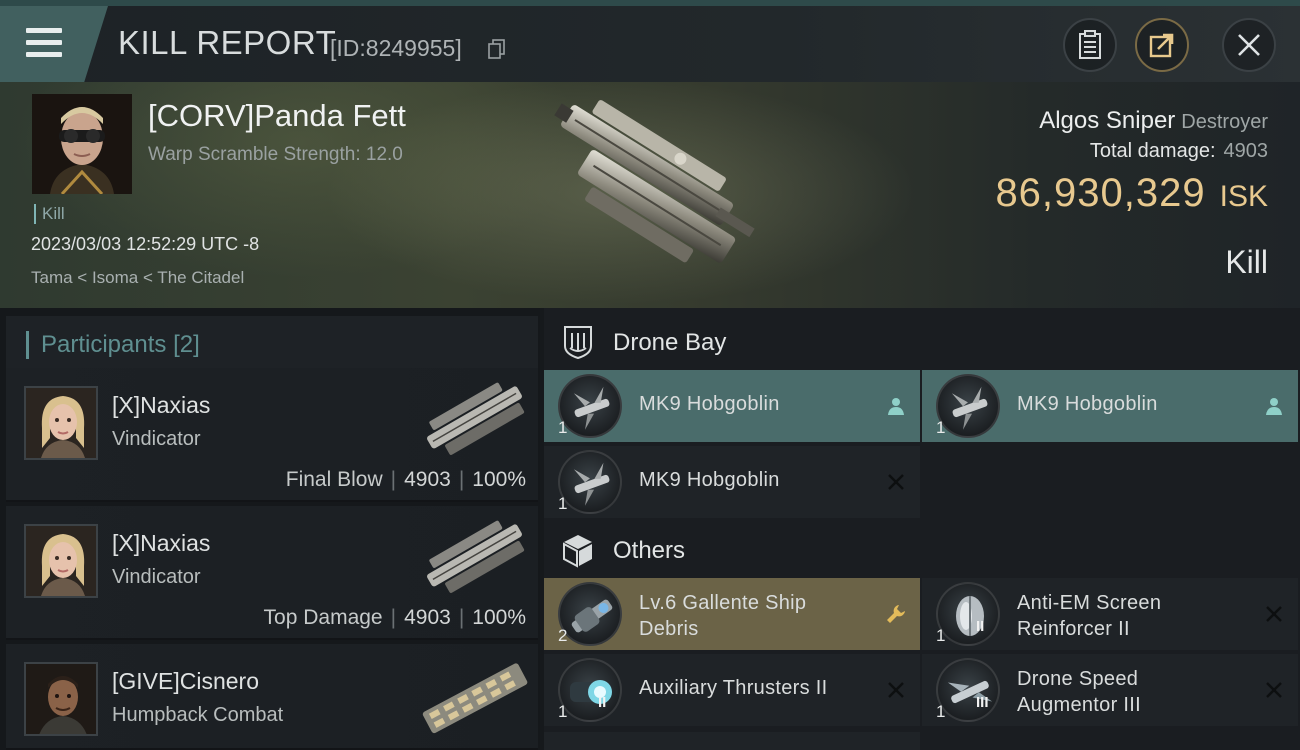 Image resolution: width=1300 pixels, height=750 pixels. Describe the element at coordinates (1152, 151) in the screenshot. I see `total-damage-label: Total damage:` at that location.